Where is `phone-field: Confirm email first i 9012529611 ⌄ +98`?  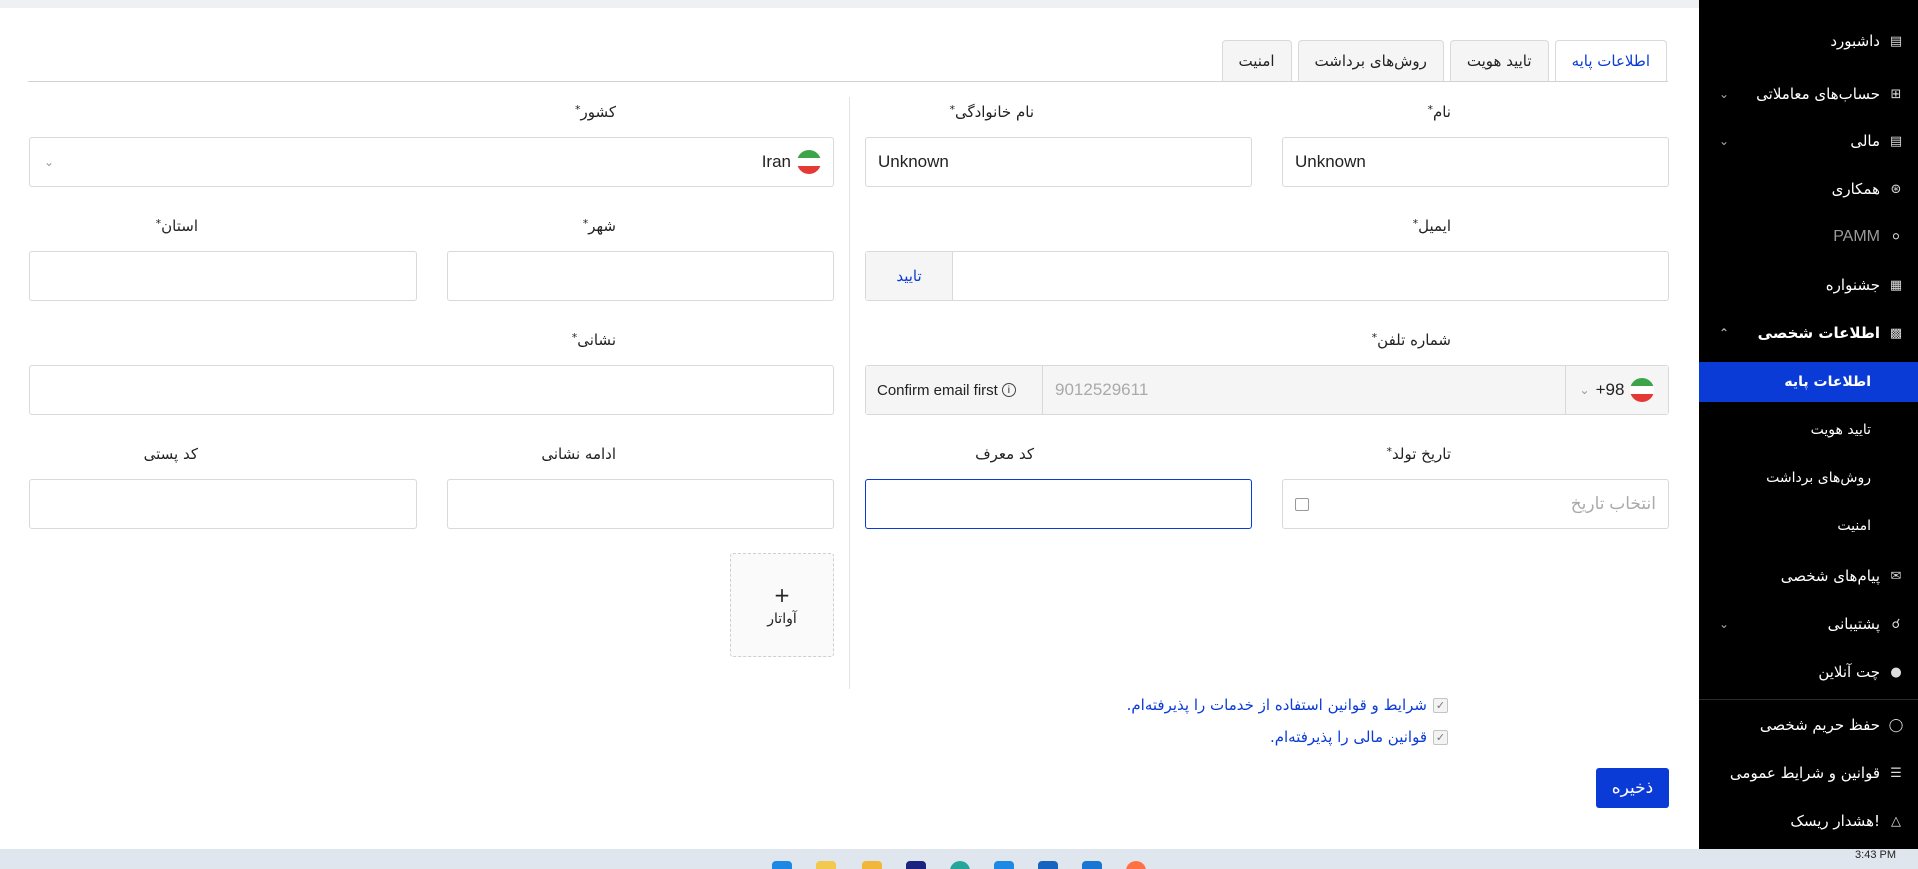
phone-field: Confirm email first i 9012529611 ⌄ +98 is located at coordinates (1267, 390).